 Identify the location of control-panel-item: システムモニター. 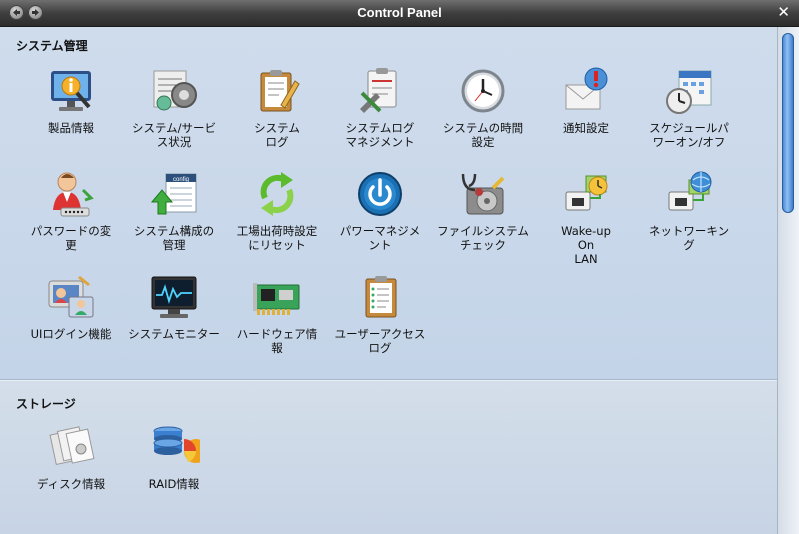
(174, 306).